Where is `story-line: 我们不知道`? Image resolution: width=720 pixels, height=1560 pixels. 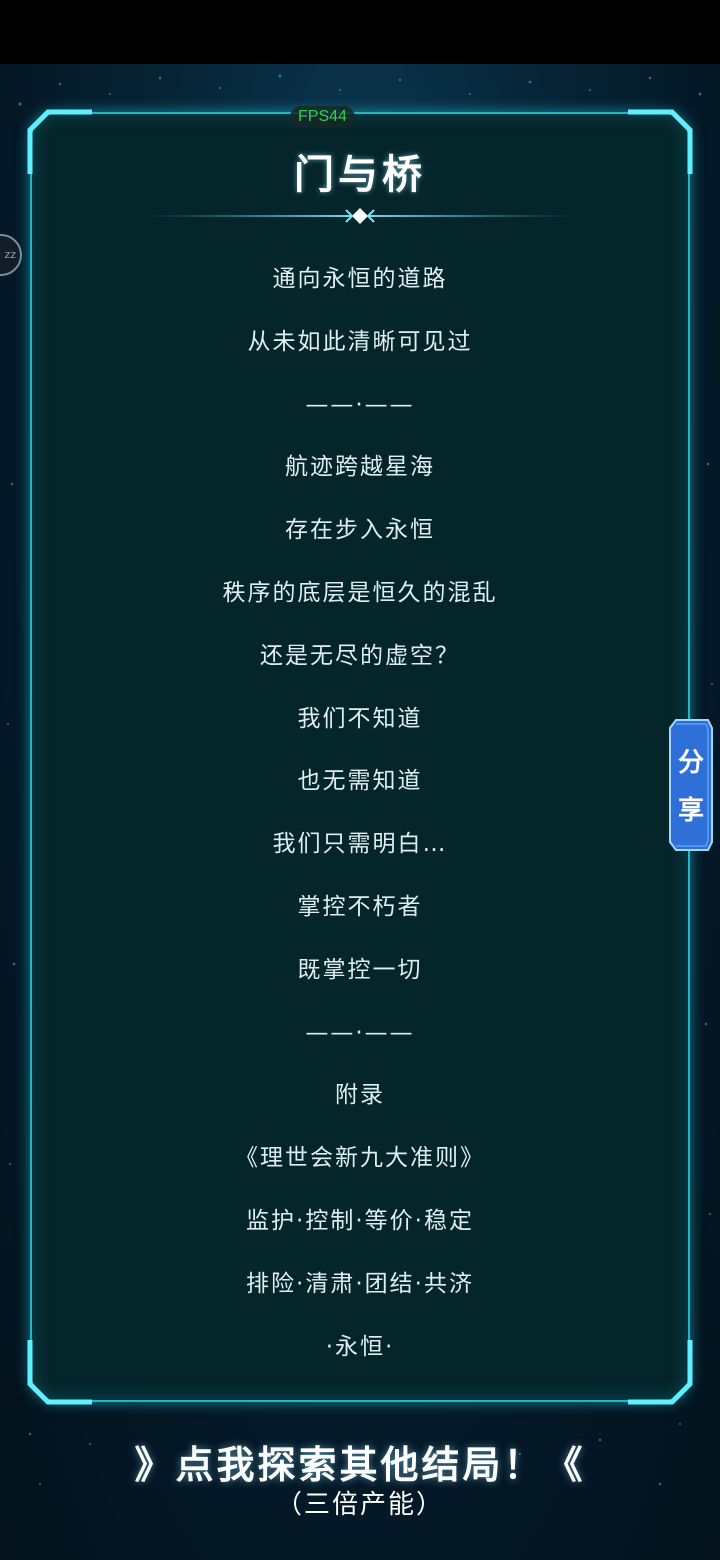
story-line: 我们不知道 is located at coordinates (360, 718).